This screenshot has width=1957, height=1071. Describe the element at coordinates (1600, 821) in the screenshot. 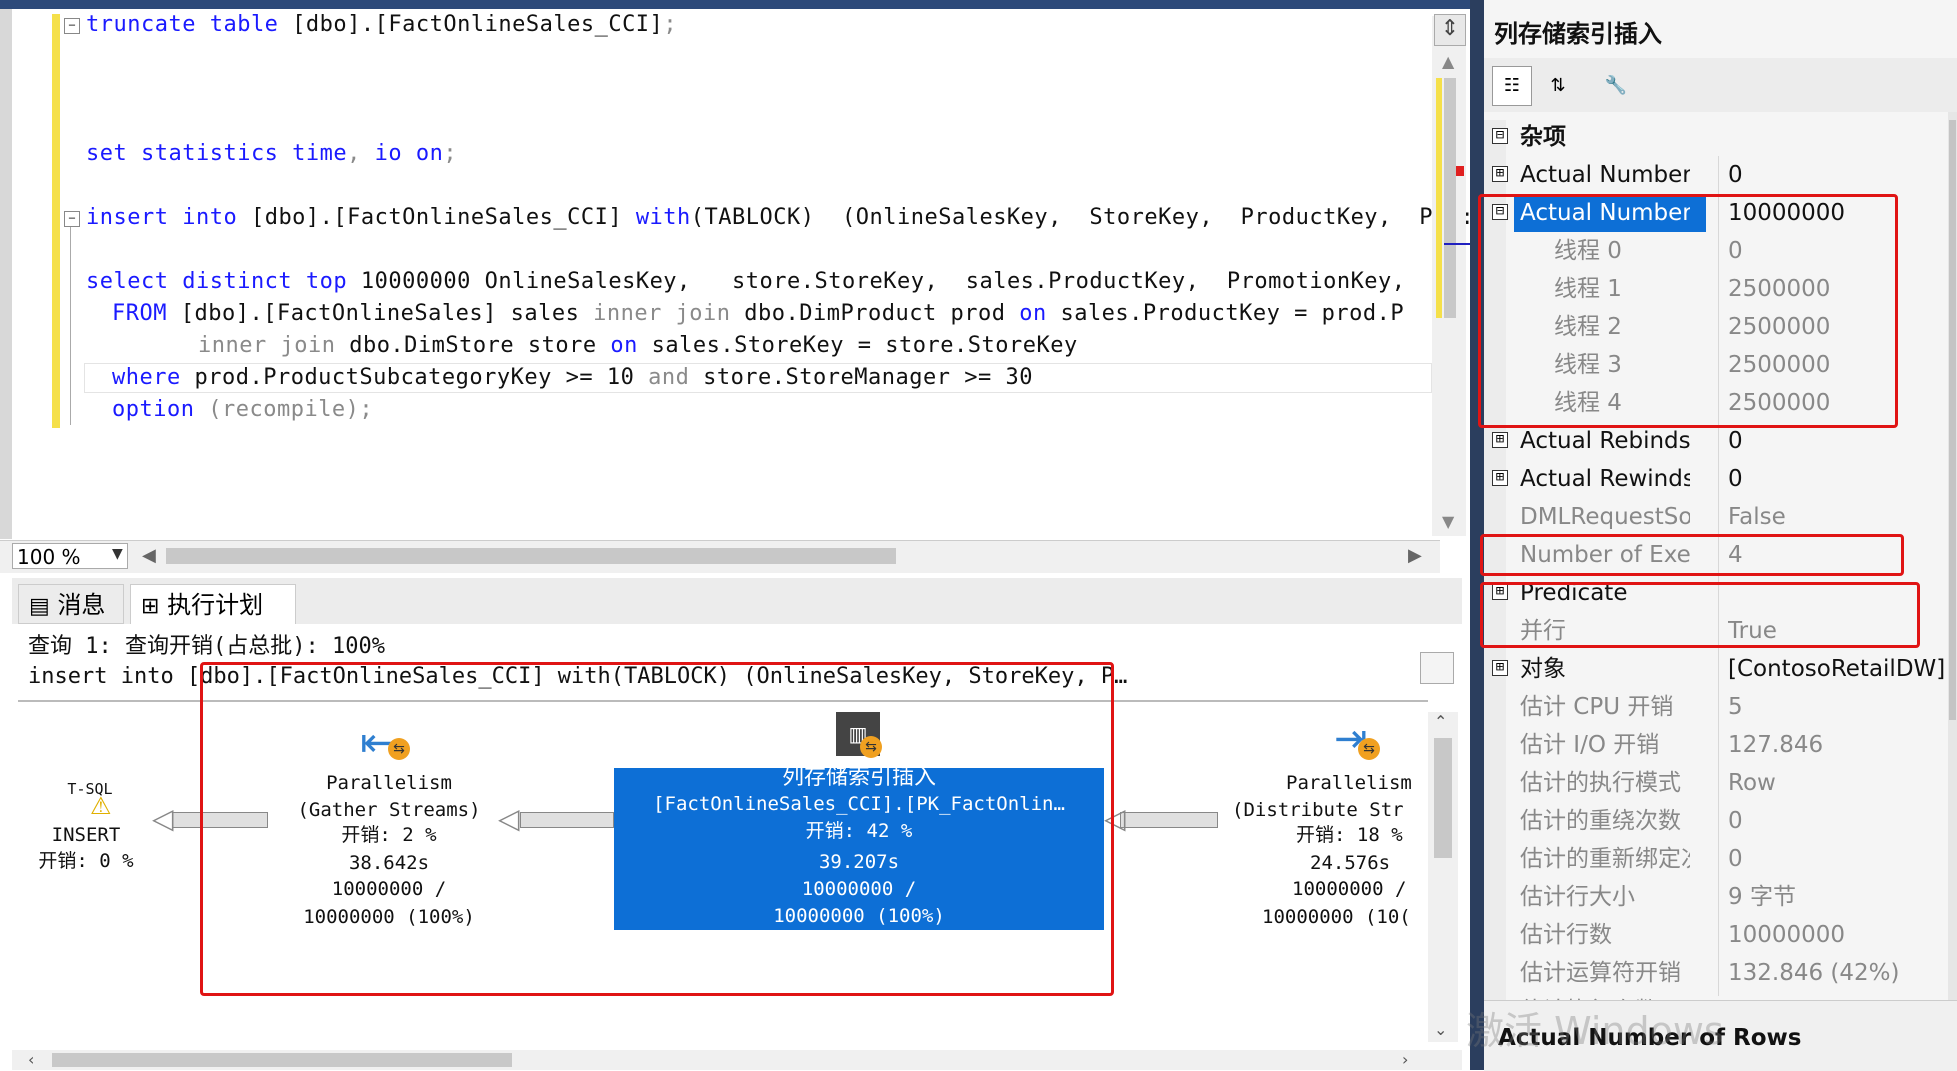

I see `property-name: 估计的重绕次数` at that location.